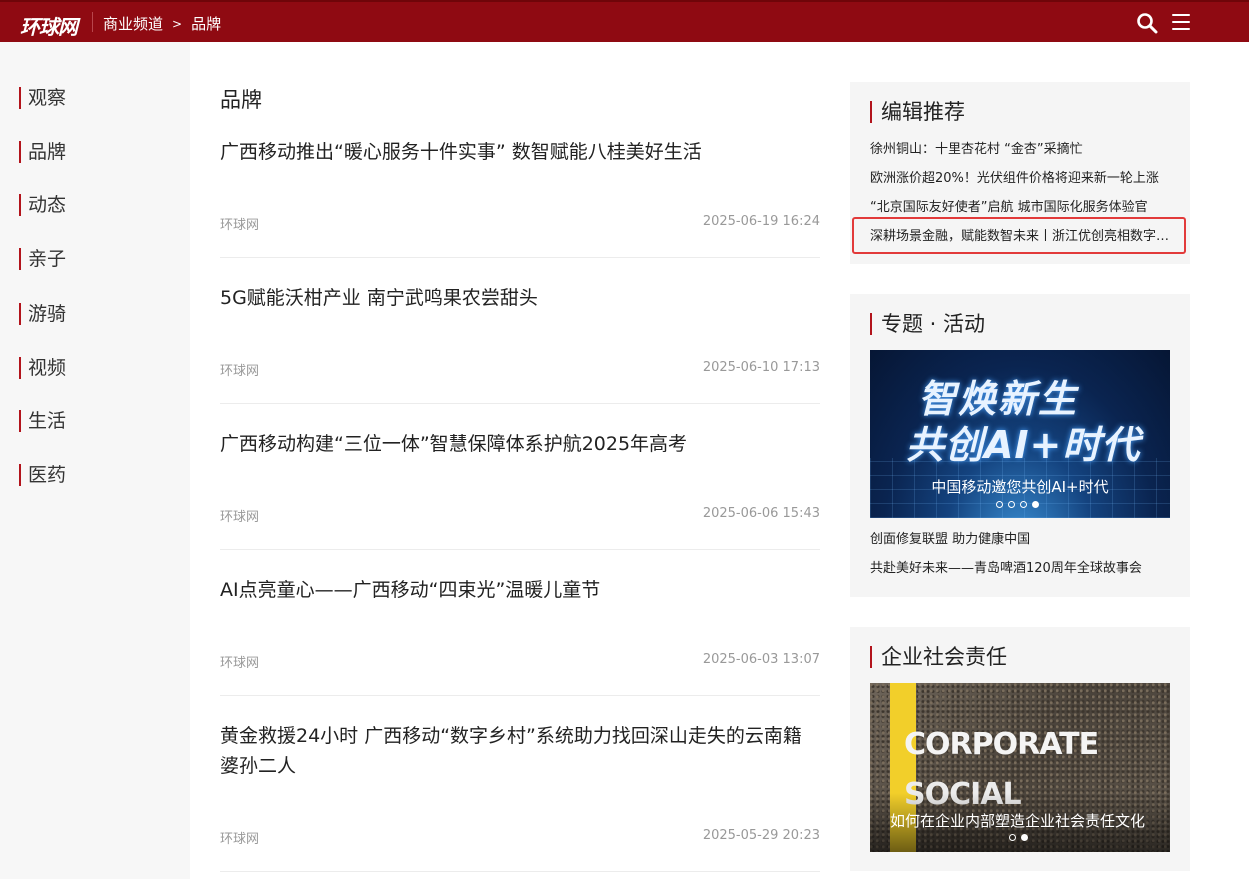 The width and height of the screenshot is (1249, 879). Describe the element at coordinates (1020, 205) in the screenshot. I see `editor-pick-link: “北京国际友好使者”启航 城市国际化服务体验官` at that location.